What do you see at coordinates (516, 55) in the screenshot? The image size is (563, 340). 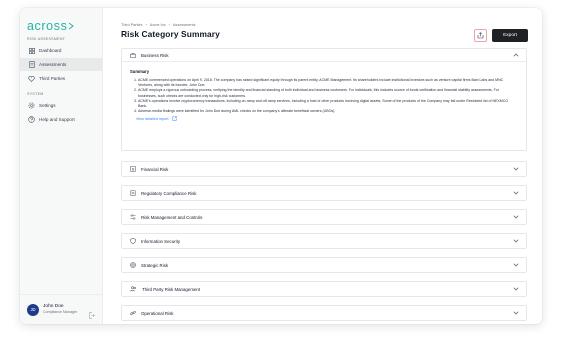 I see `chevron-up-icon` at bounding box center [516, 55].